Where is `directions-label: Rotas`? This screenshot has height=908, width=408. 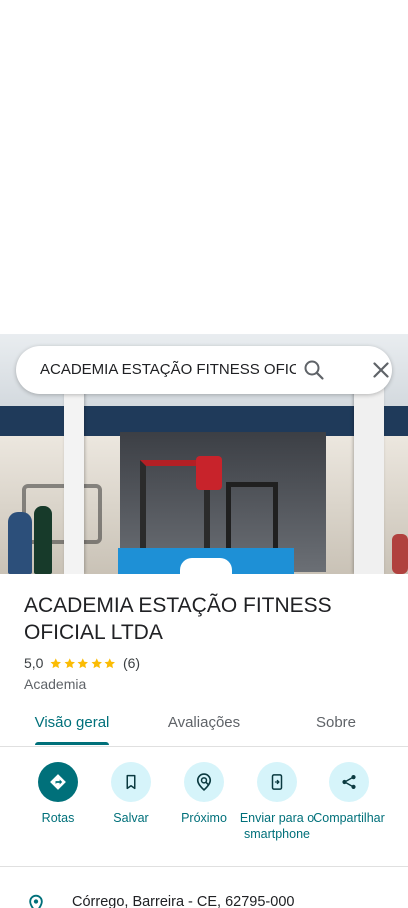
directions-label: Rotas is located at coordinates (58, 818).